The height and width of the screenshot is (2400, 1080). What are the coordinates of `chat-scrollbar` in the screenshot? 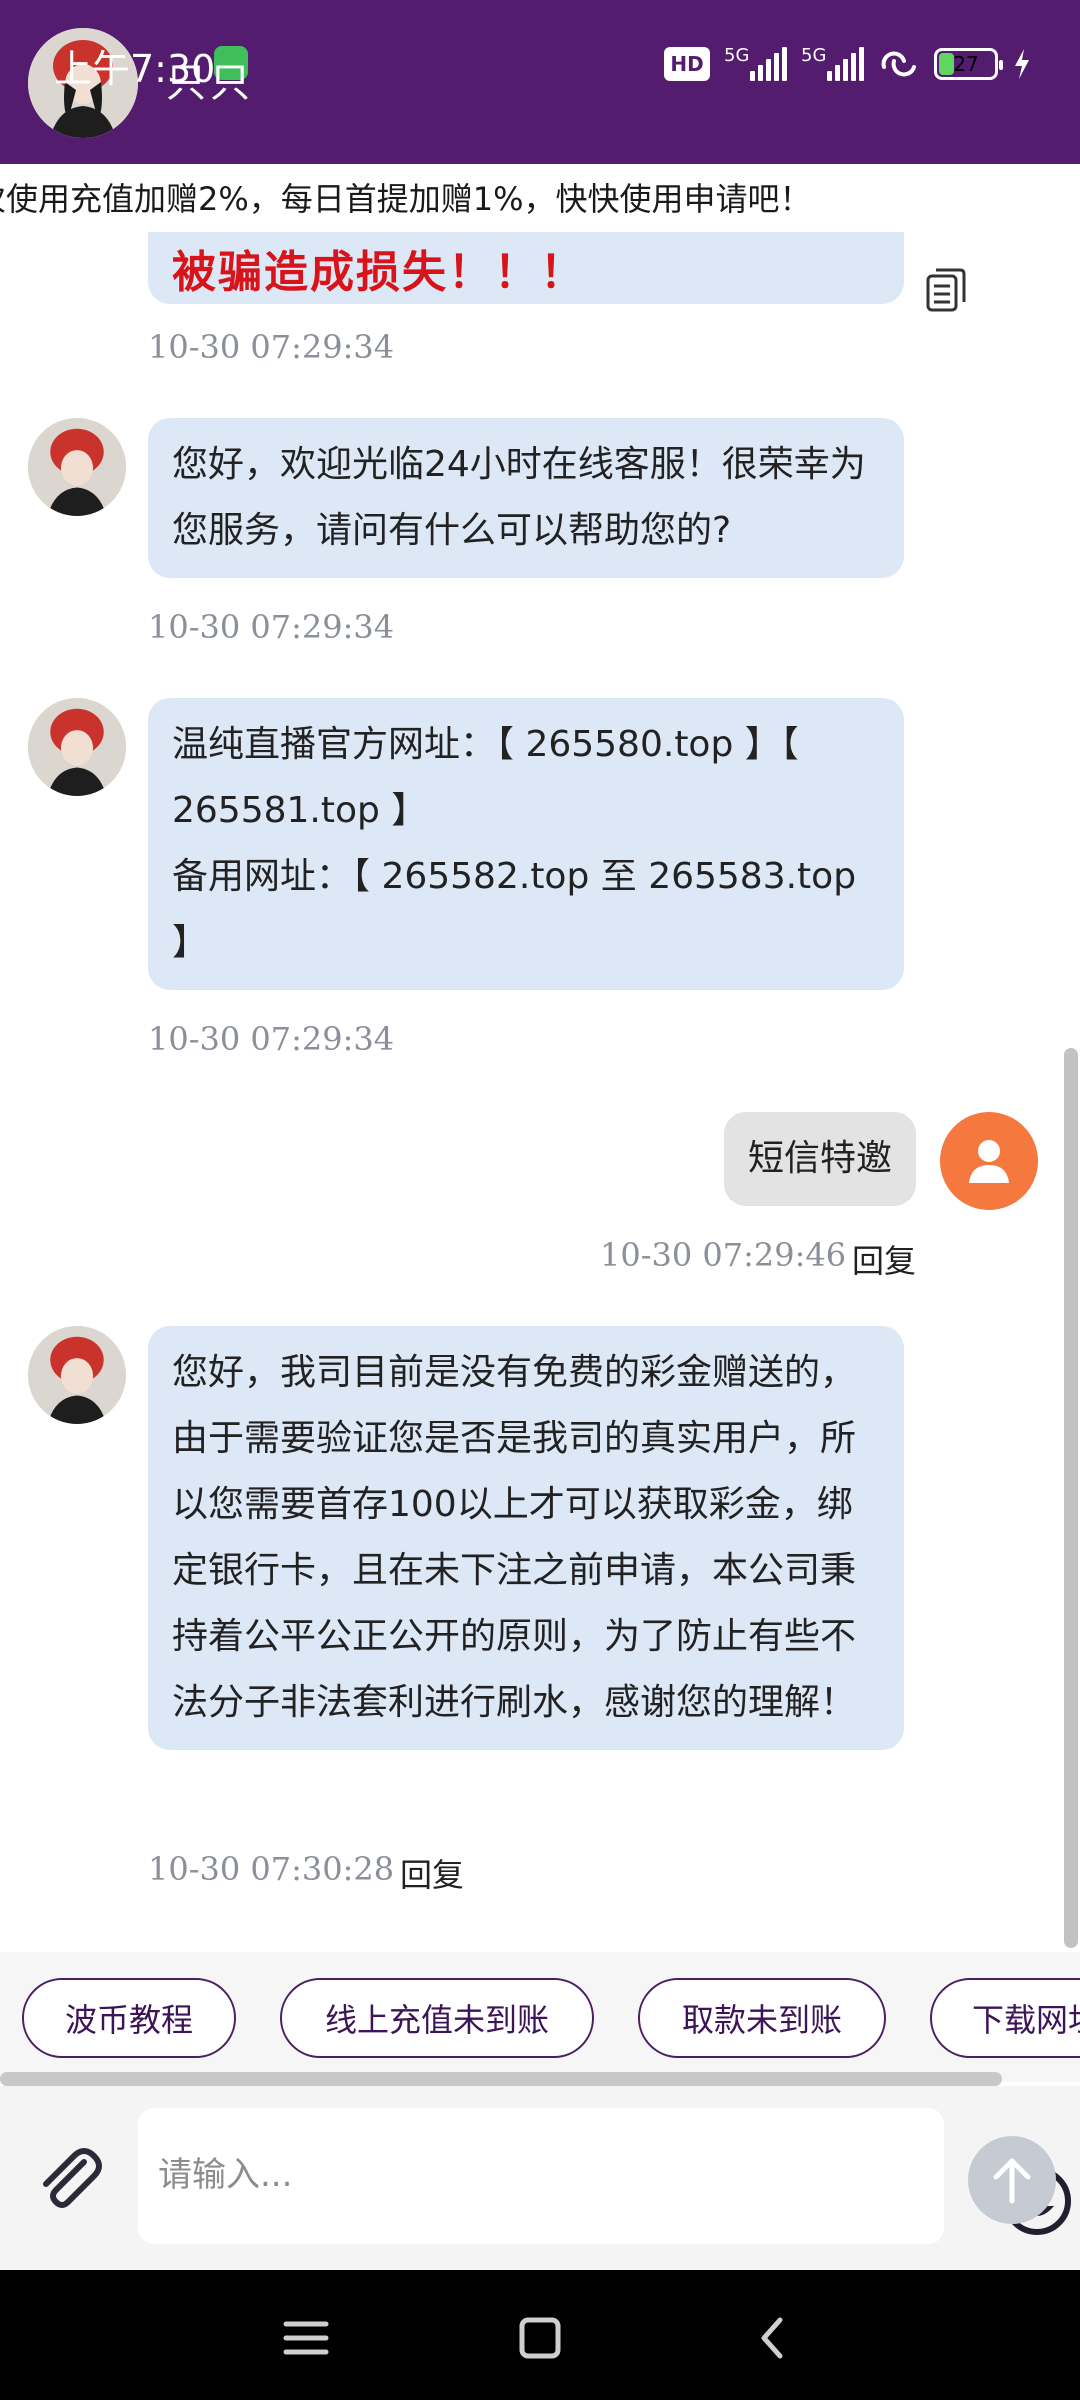 It's located at (1071, 1498).